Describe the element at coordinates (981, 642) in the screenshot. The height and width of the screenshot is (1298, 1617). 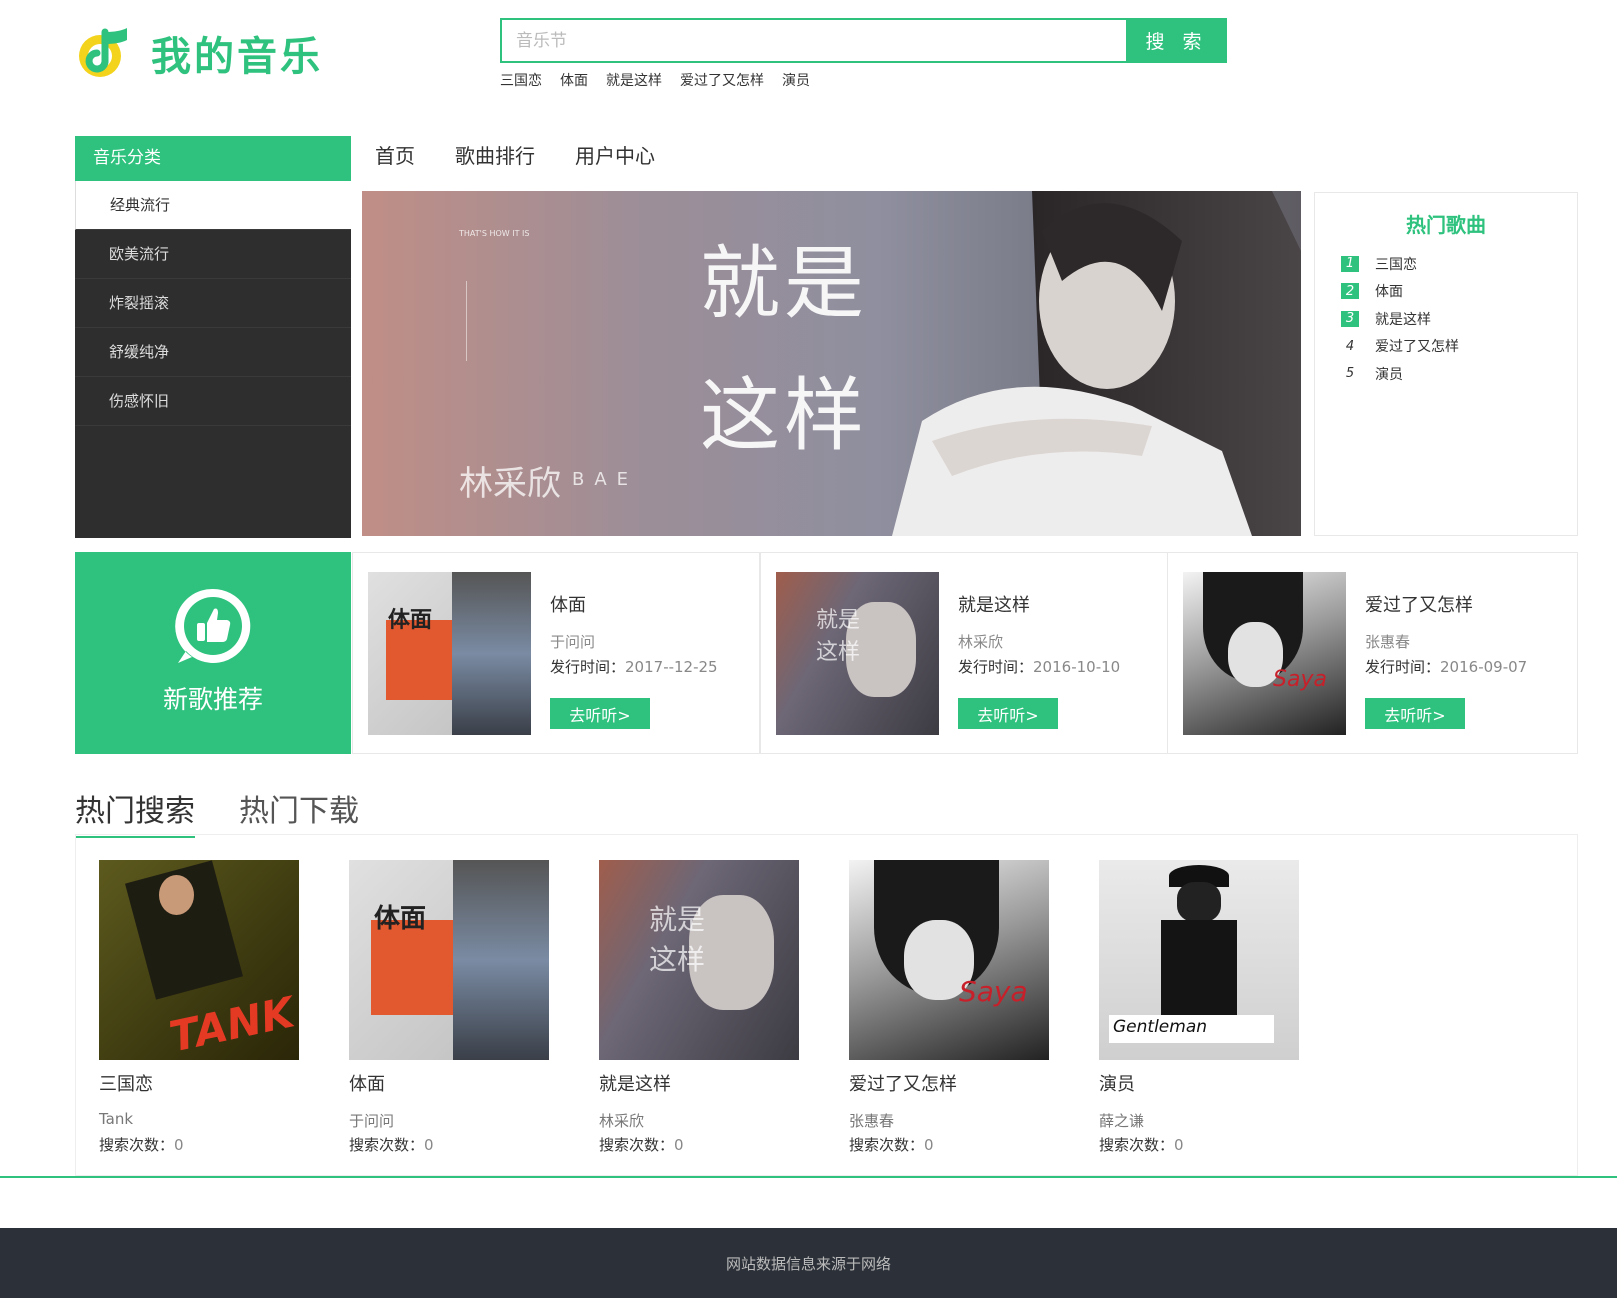
I see `song-artist: 林采欣` at that location.